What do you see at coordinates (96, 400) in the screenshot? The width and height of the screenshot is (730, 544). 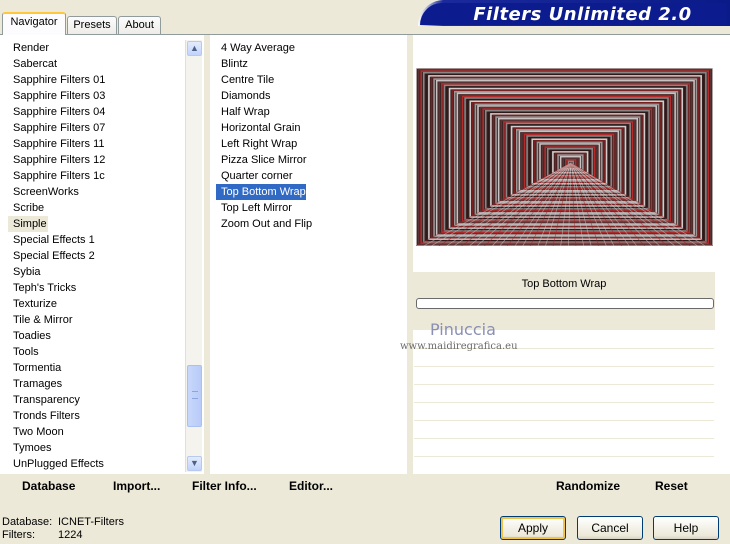 I see `category-item: Transparency` at bounding box center [96, 400].